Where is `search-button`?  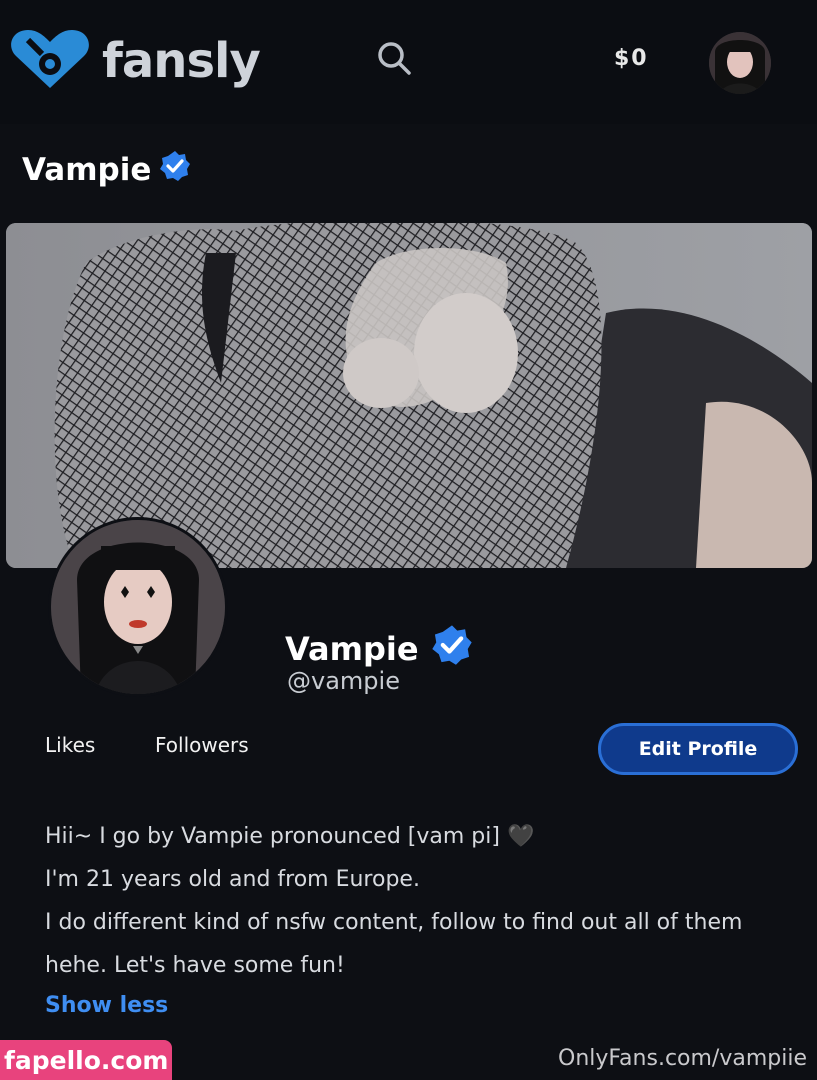
search-button is located at coordinates (394, 60).